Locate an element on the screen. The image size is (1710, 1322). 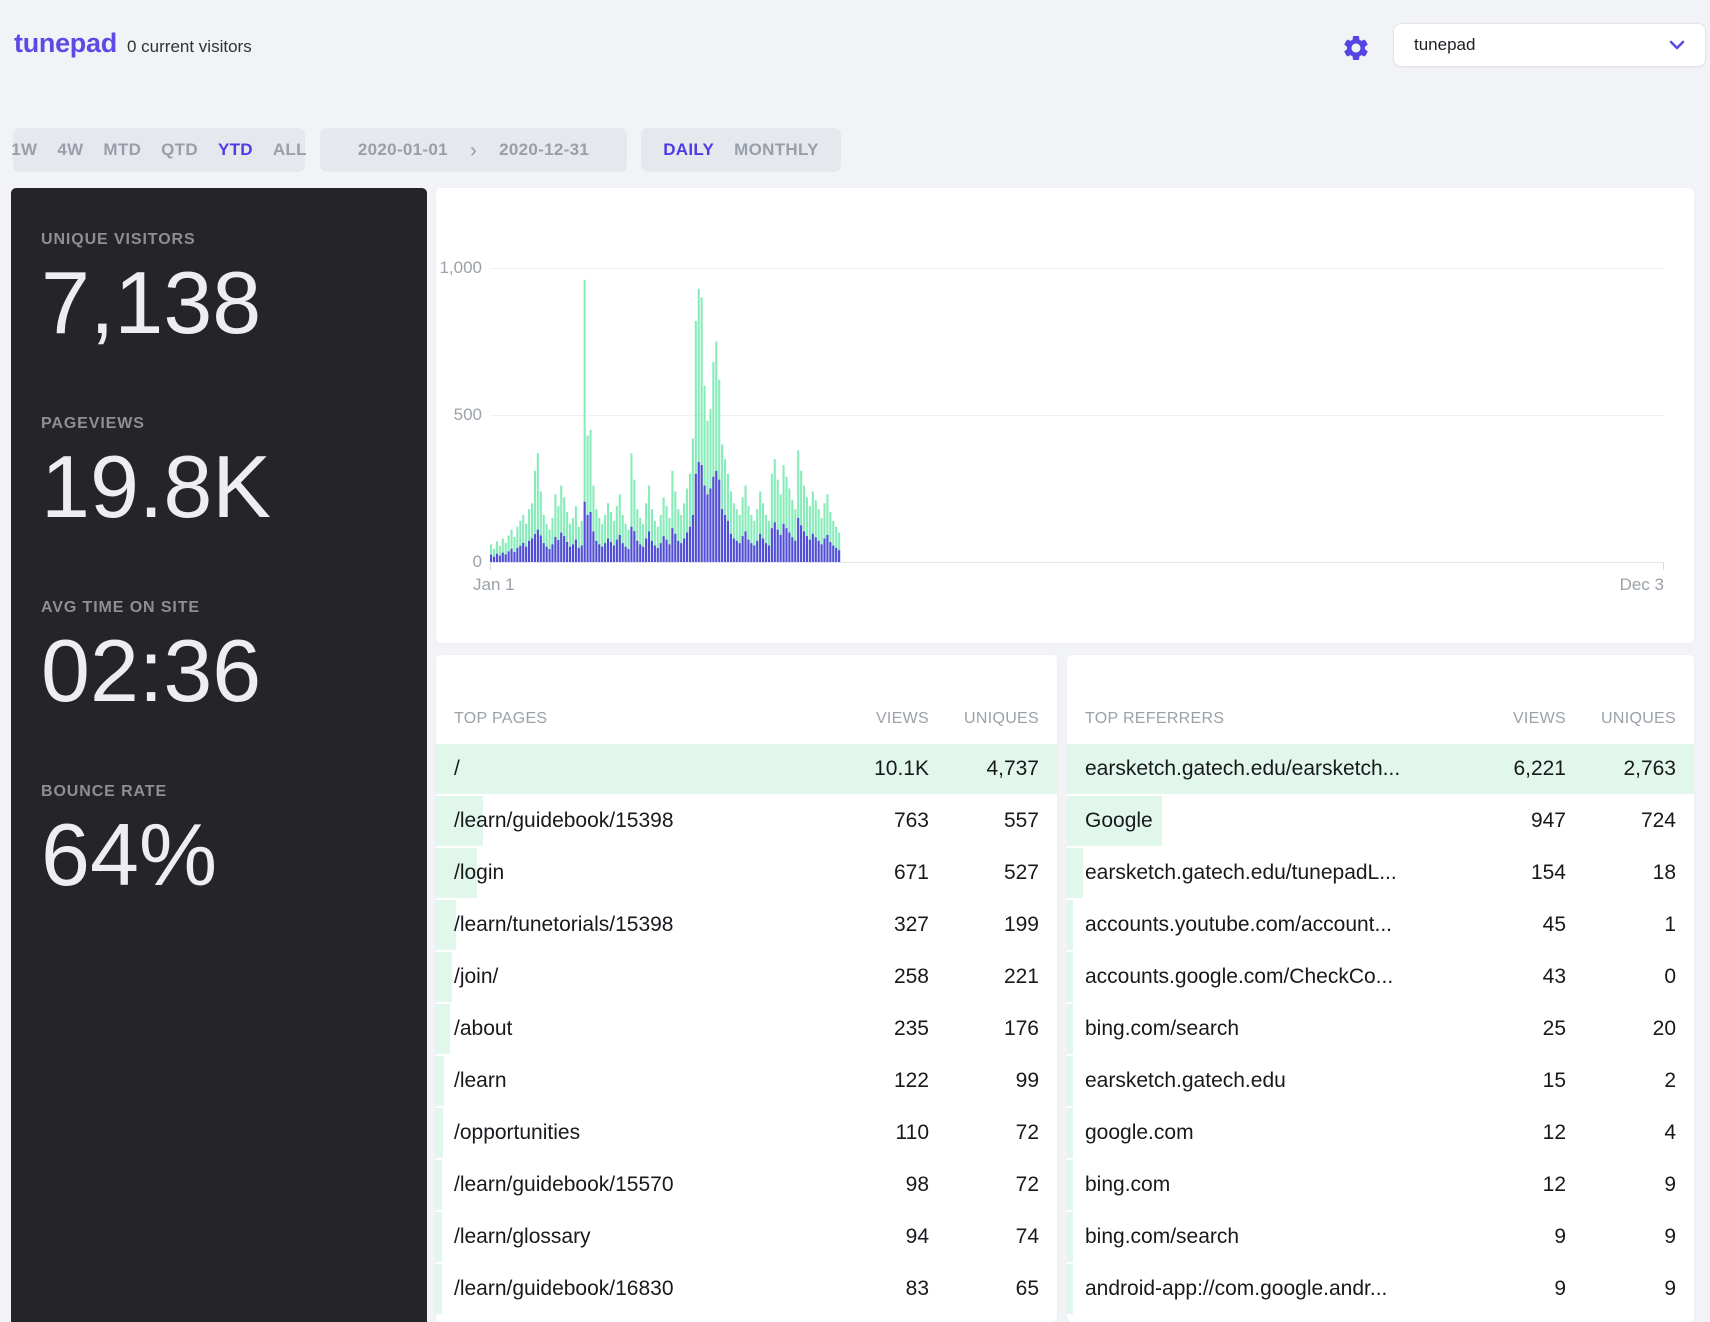
table-row: bing.com/search 25 20 is located at coordinates (1380, 1029).